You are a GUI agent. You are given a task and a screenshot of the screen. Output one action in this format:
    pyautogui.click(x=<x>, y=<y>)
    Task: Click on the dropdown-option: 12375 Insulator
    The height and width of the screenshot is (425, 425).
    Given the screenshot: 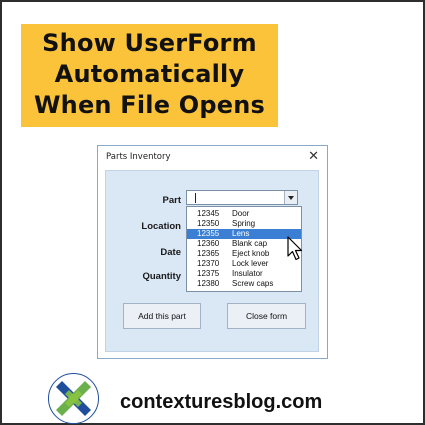 What is the action you would take?
    pyautogui.click(x=244, y=274)
    